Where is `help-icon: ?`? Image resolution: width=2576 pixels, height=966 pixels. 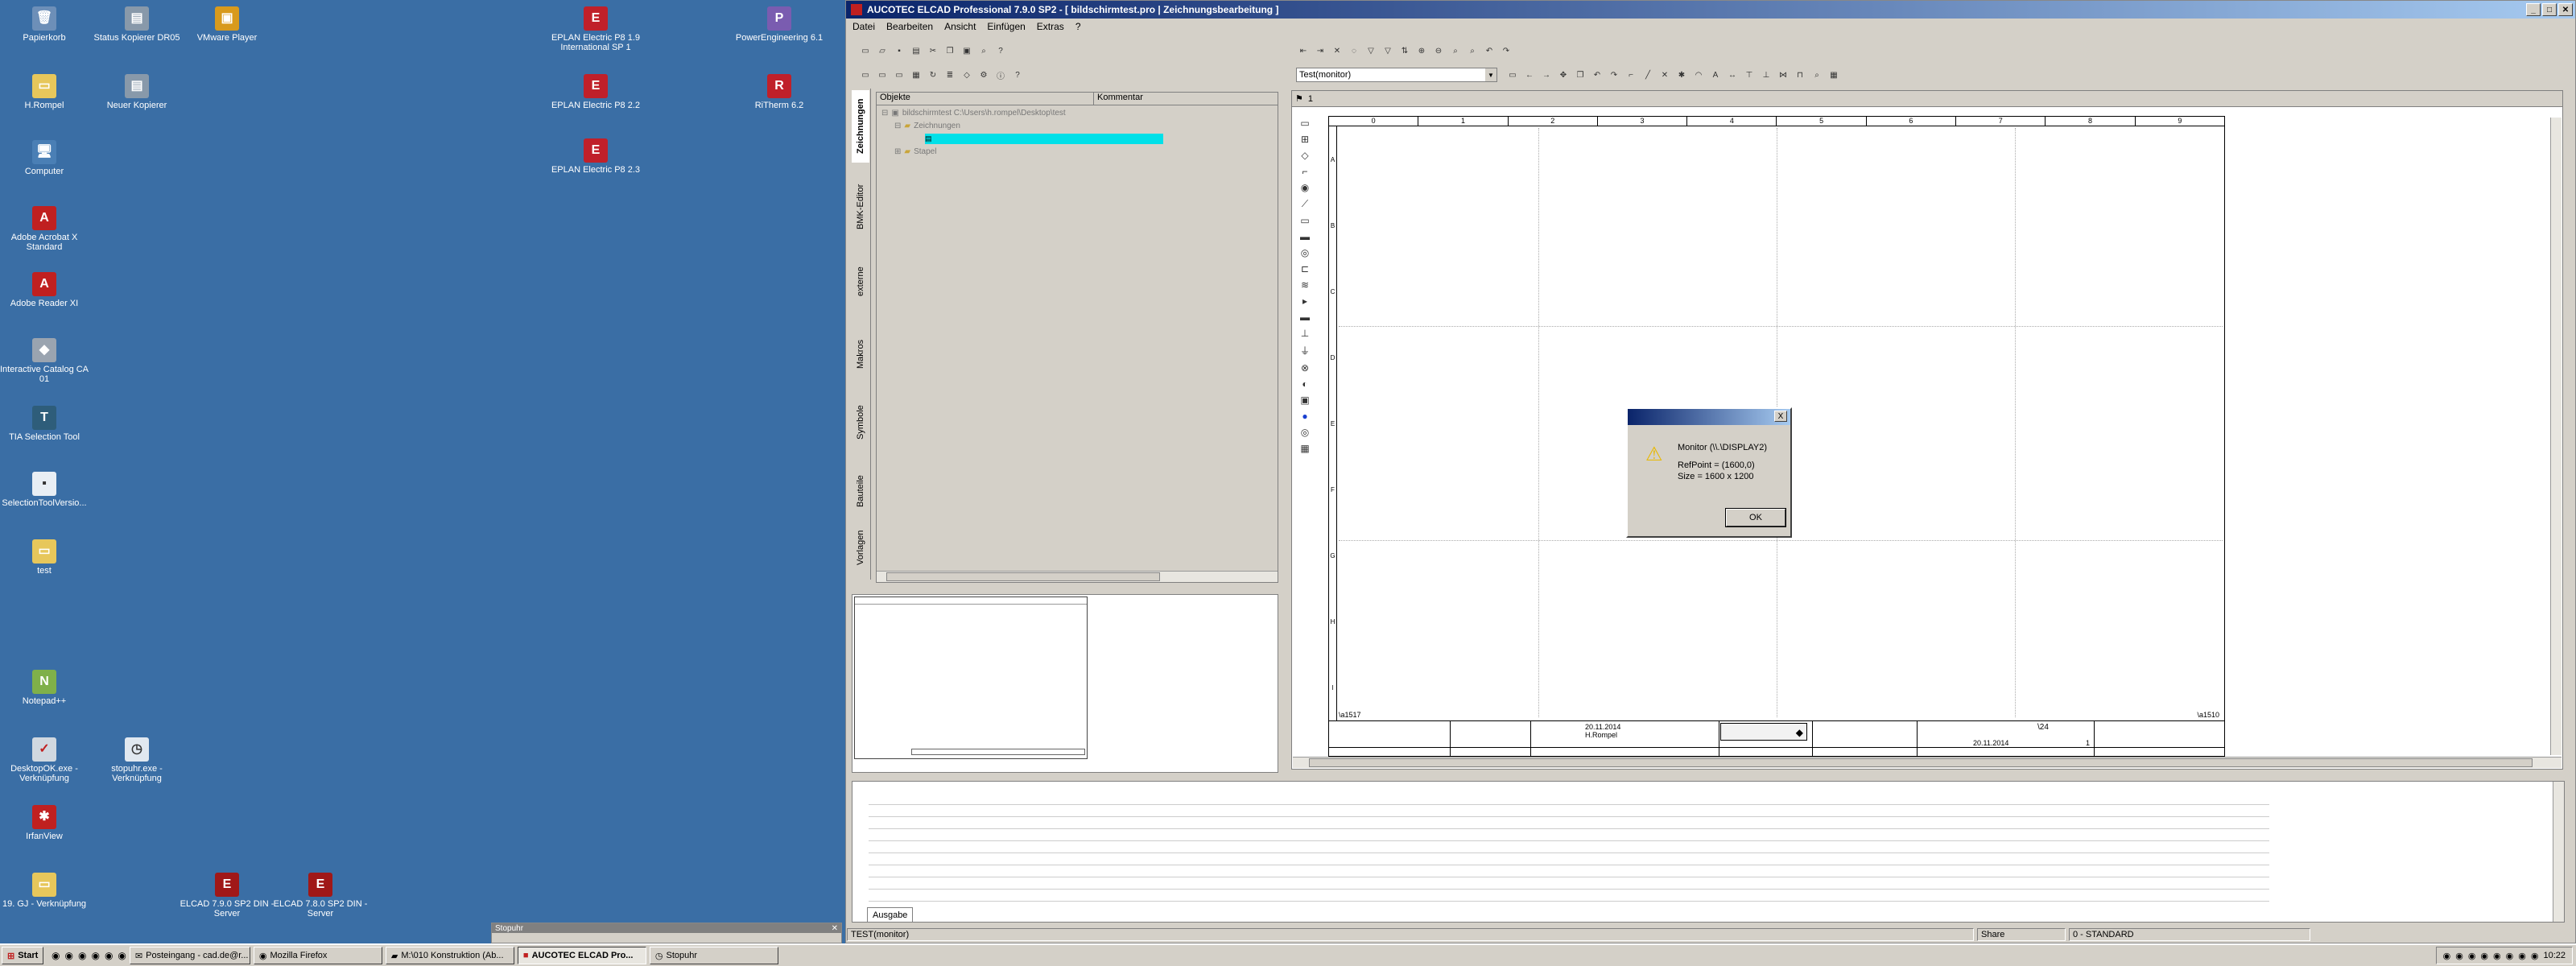
help-icon: ? is located at coordinates (1000, 50).